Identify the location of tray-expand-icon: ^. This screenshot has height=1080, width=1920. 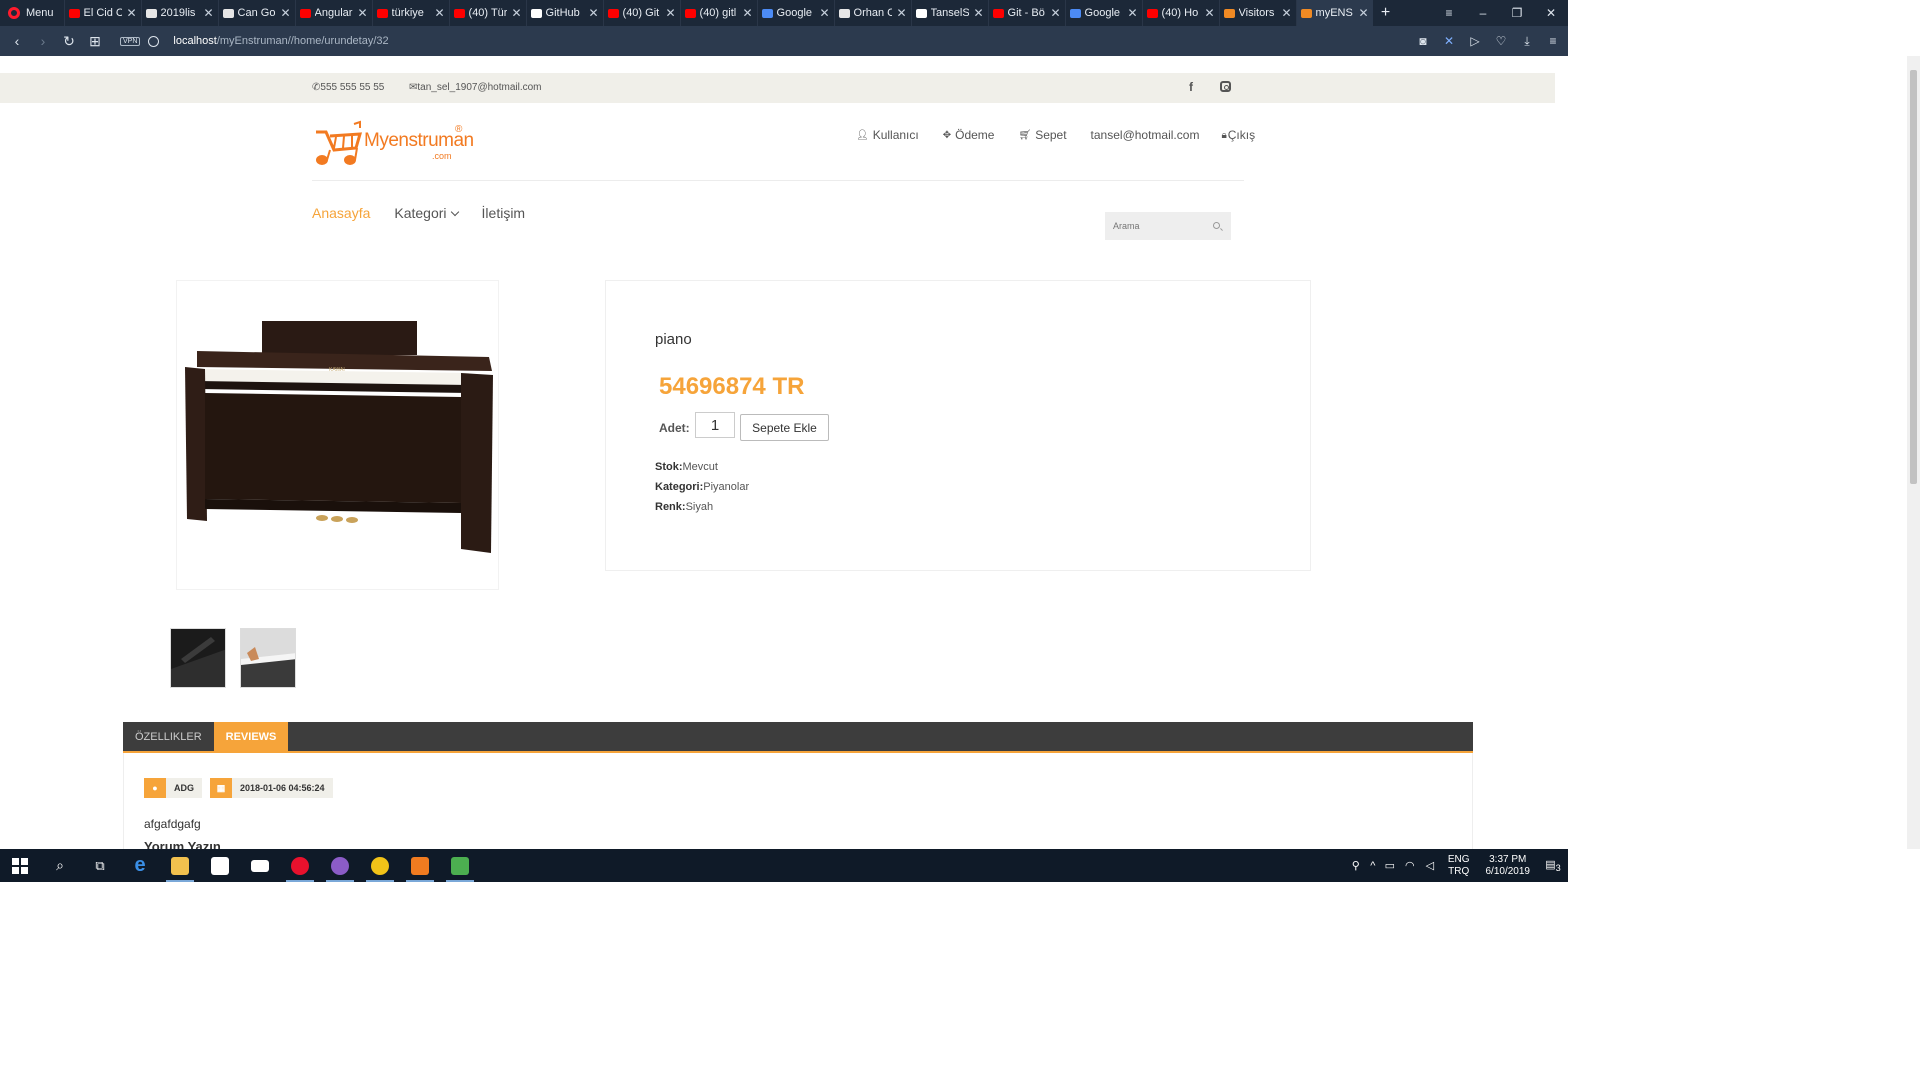
(1373, 866).